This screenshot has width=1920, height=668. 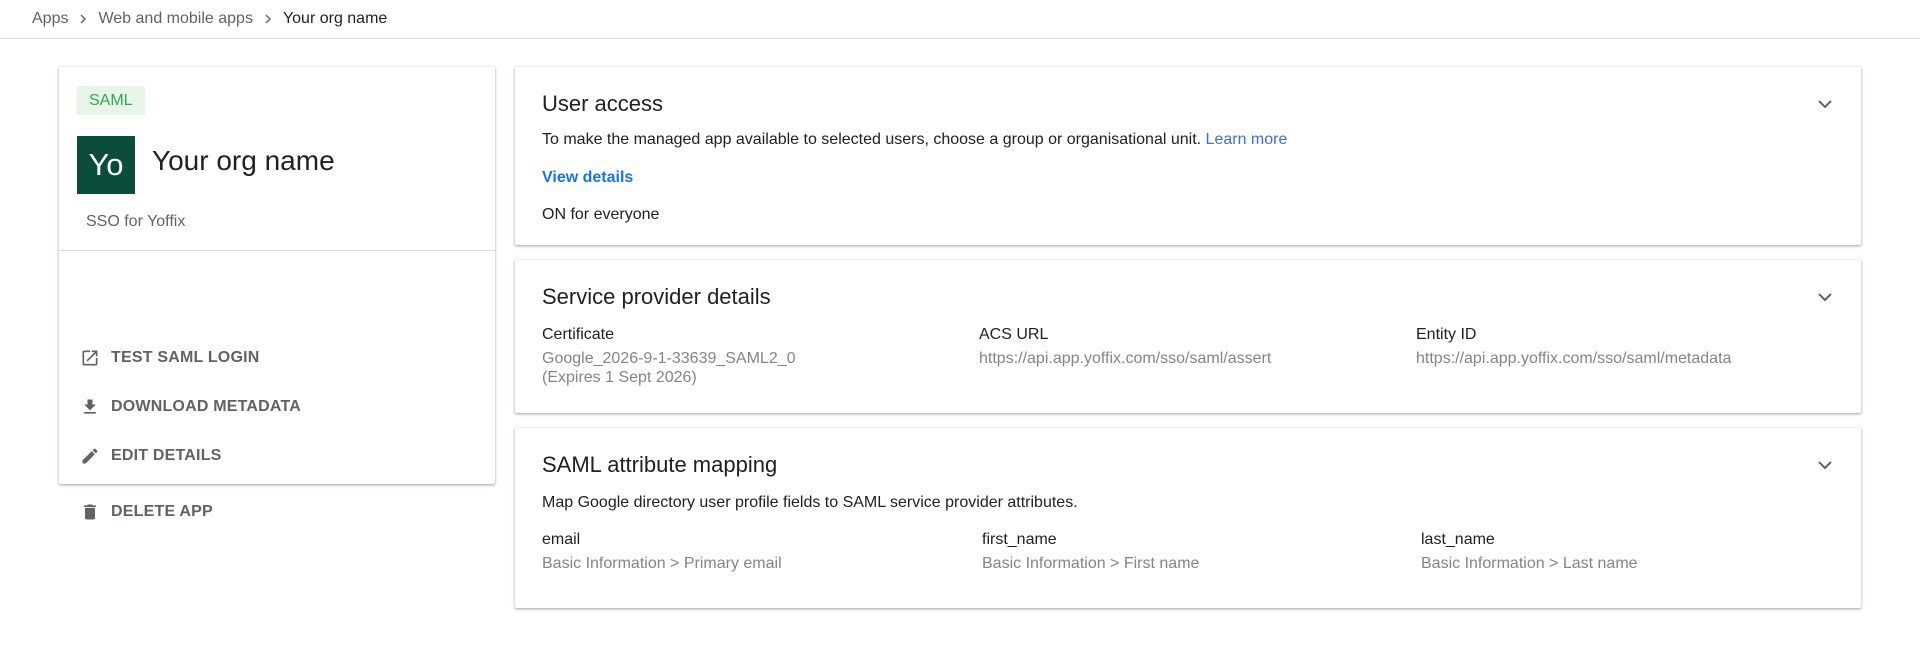 What do you see at coordinates (601, 214) in the screenshot?
I see `user-access-status: ON for everyone` at bounding box center [601, 214].